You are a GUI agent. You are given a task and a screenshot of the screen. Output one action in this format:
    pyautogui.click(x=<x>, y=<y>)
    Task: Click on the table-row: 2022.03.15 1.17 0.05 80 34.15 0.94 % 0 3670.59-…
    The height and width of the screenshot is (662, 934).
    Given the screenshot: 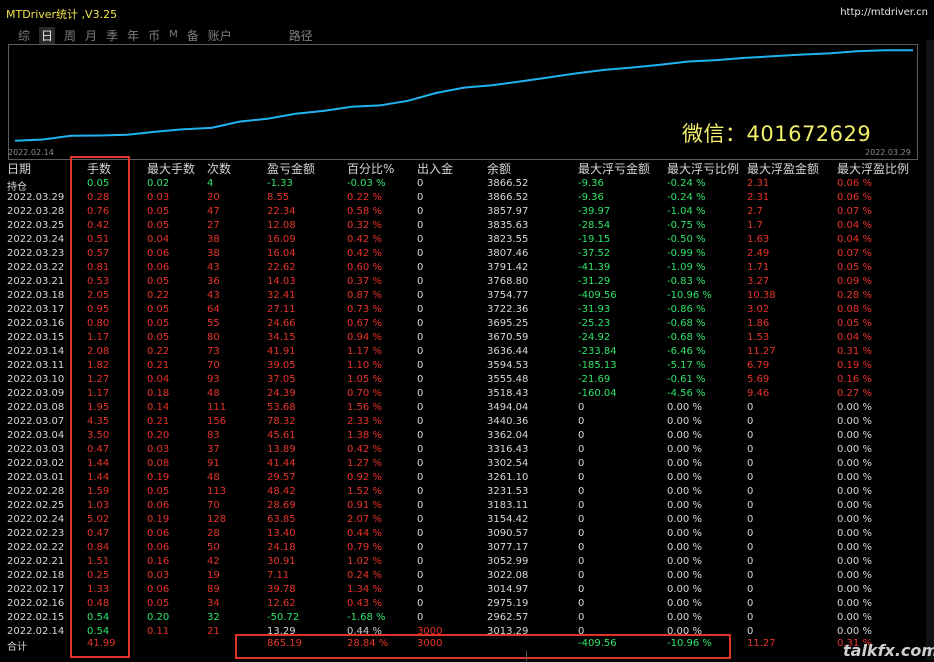 What is the action you would take?
    pyautogui.click(x=467, y=339)
    